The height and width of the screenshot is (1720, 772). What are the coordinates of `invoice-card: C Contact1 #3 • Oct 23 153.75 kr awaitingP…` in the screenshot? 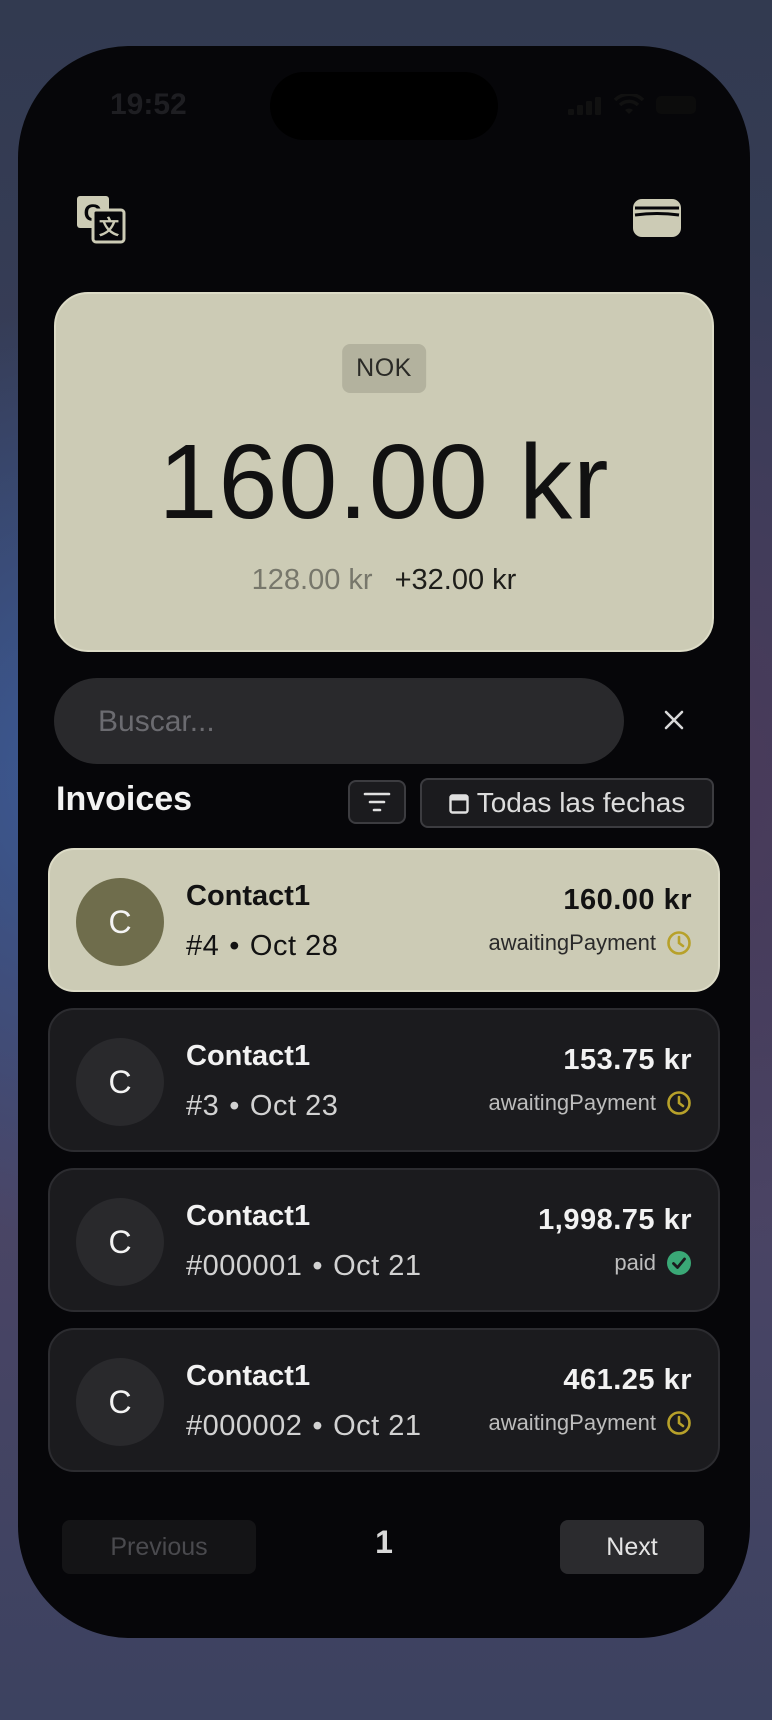 It's located at (384, 1080).